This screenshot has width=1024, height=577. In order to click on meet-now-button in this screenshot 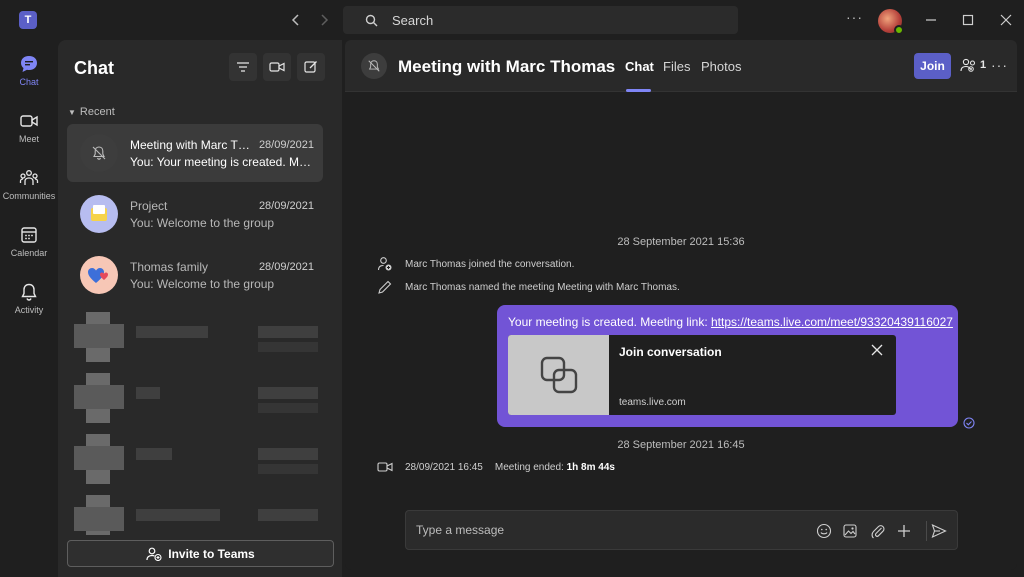, I will do `click(277, 67)`.